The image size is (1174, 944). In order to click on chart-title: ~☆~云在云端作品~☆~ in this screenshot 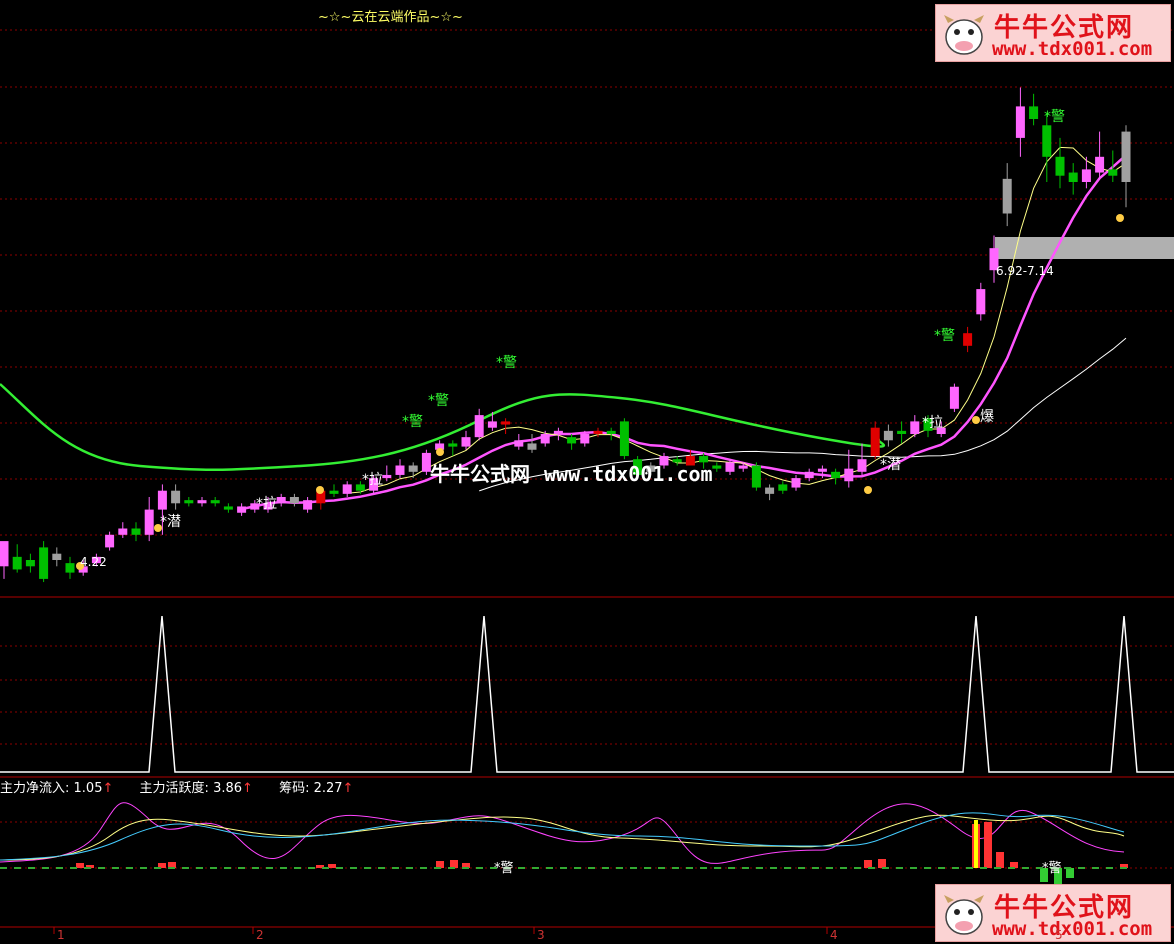, I will do `click(390, 17)`.